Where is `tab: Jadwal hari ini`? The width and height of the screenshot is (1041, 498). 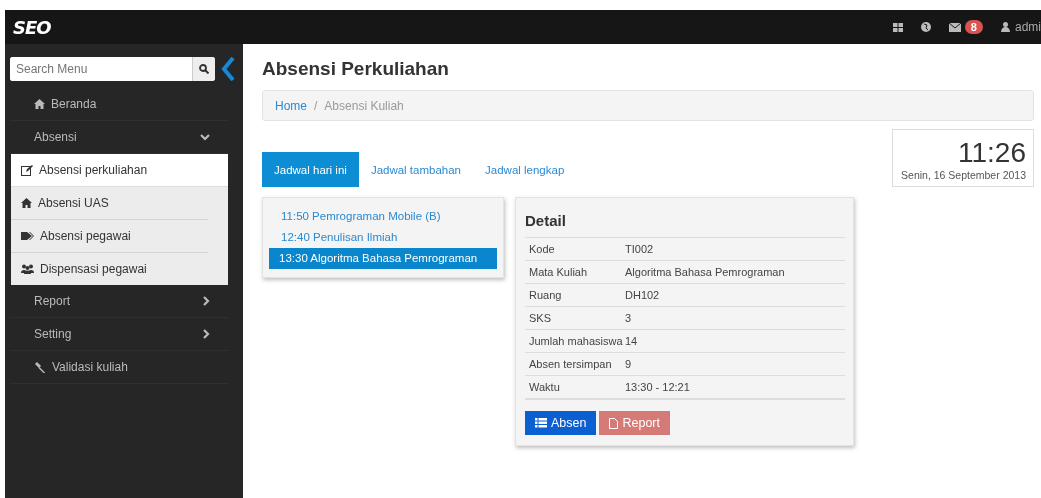 tab: Jadwal hari ini is located at coordinates (310, 169).